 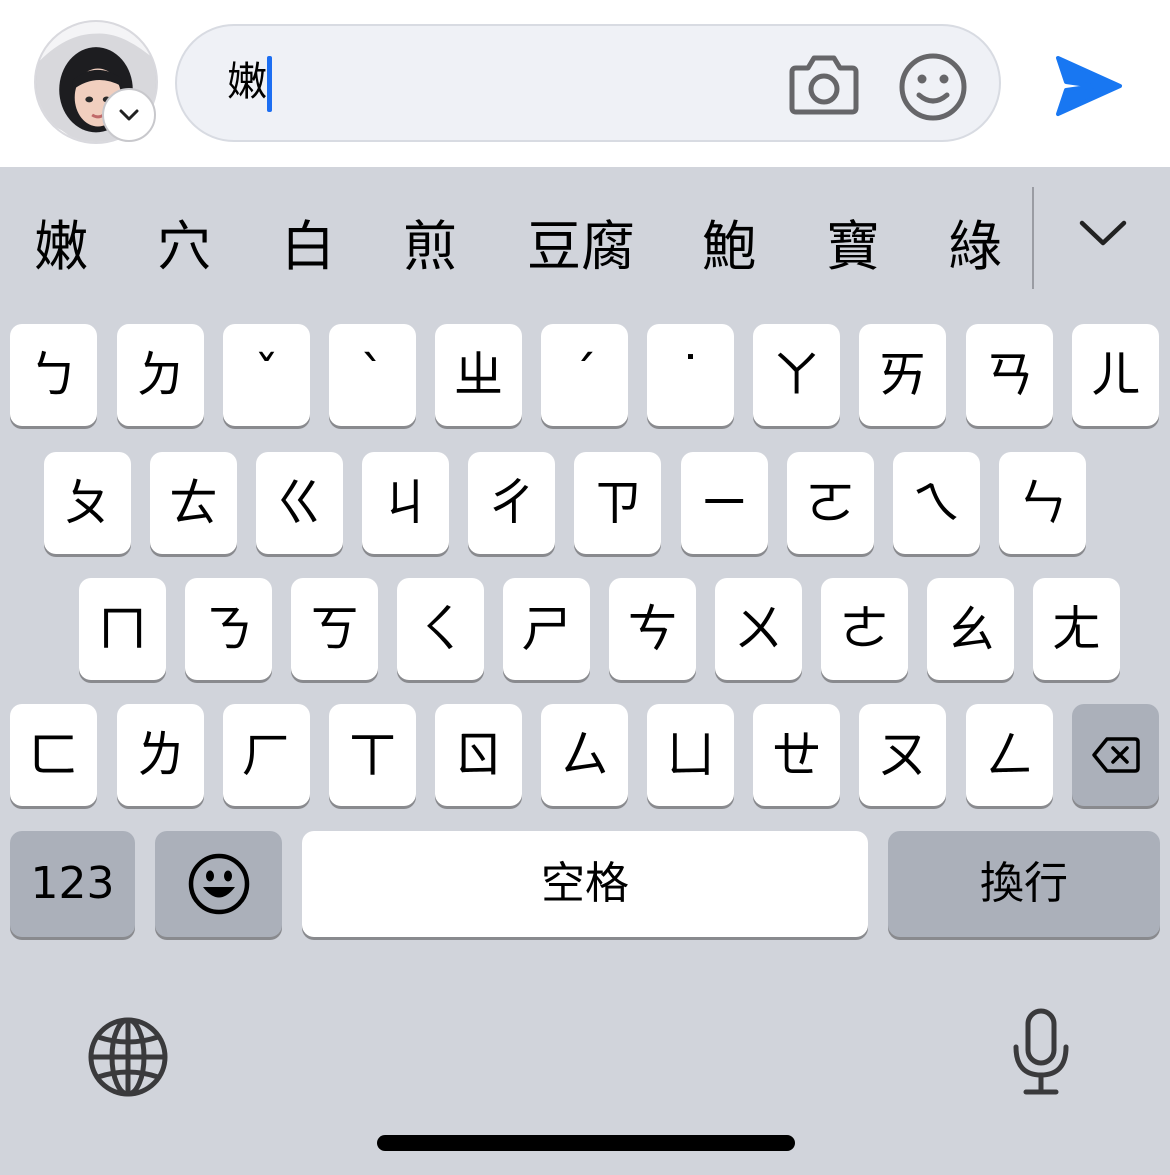 I want to click on candidate-item: 豆腐, so click(x=581, y=247).